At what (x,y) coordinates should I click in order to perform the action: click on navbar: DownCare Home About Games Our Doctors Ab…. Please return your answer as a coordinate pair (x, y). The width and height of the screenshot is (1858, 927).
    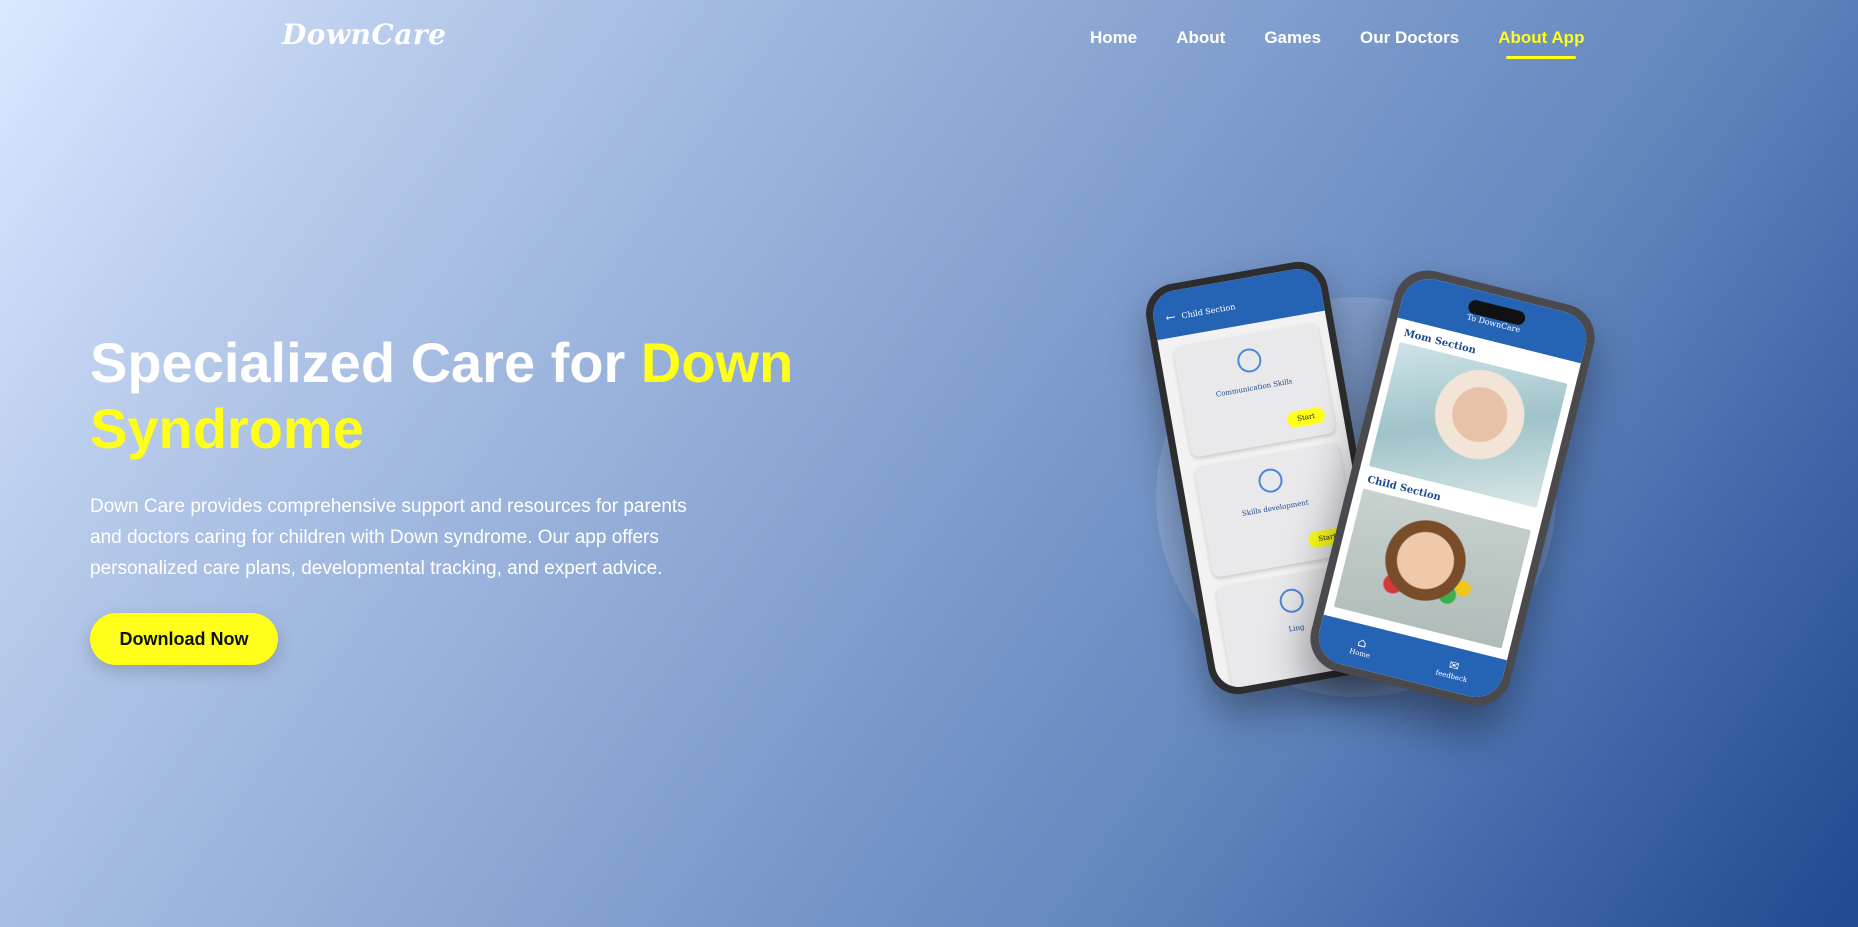
    Looking at the image, I should click on (929, 40).